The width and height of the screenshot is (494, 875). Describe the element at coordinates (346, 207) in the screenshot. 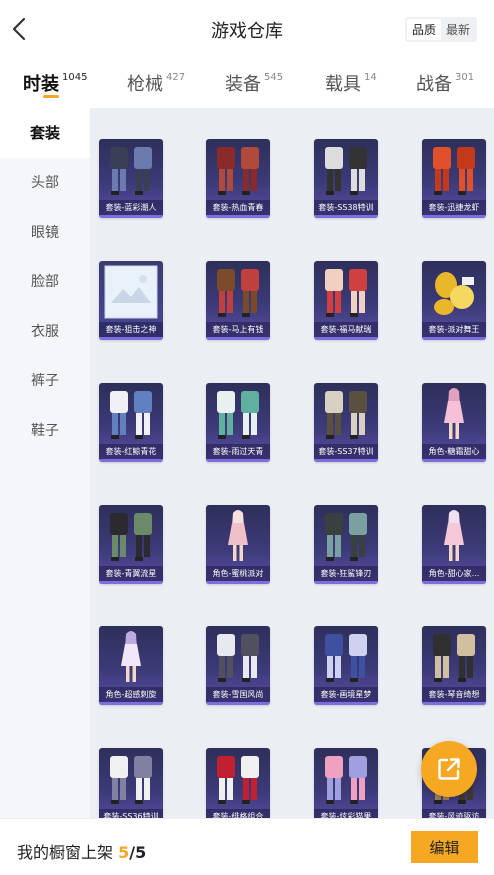

I see `item-card-label: 套装-SS38特训` at that location.